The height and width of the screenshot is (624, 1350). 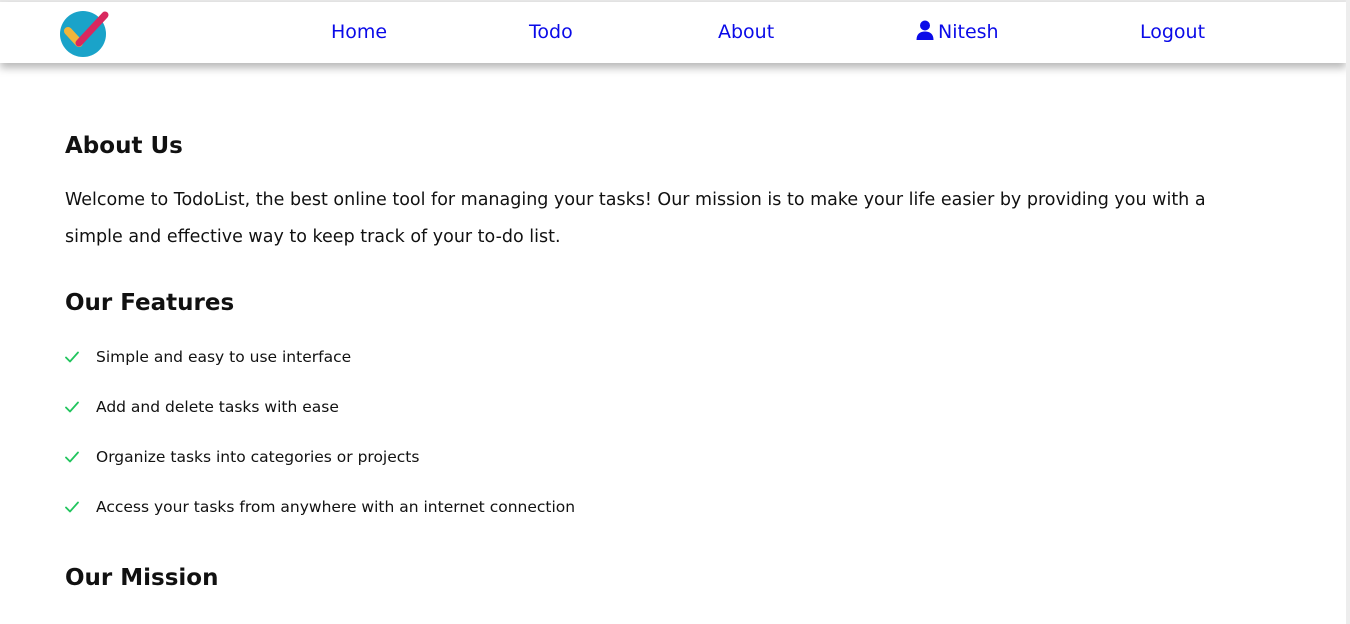 I want to click on scrollbar, so click(x=1348, y=312).